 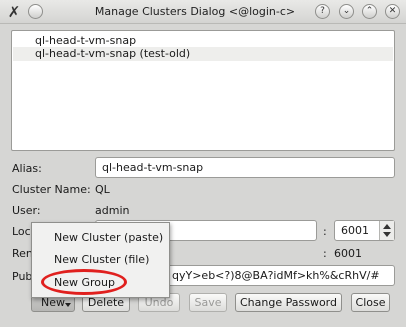 What do you see at coordinates (35, 11) in the screenshot?
I see `window-menu-icon` at bounding box center [35, 11].